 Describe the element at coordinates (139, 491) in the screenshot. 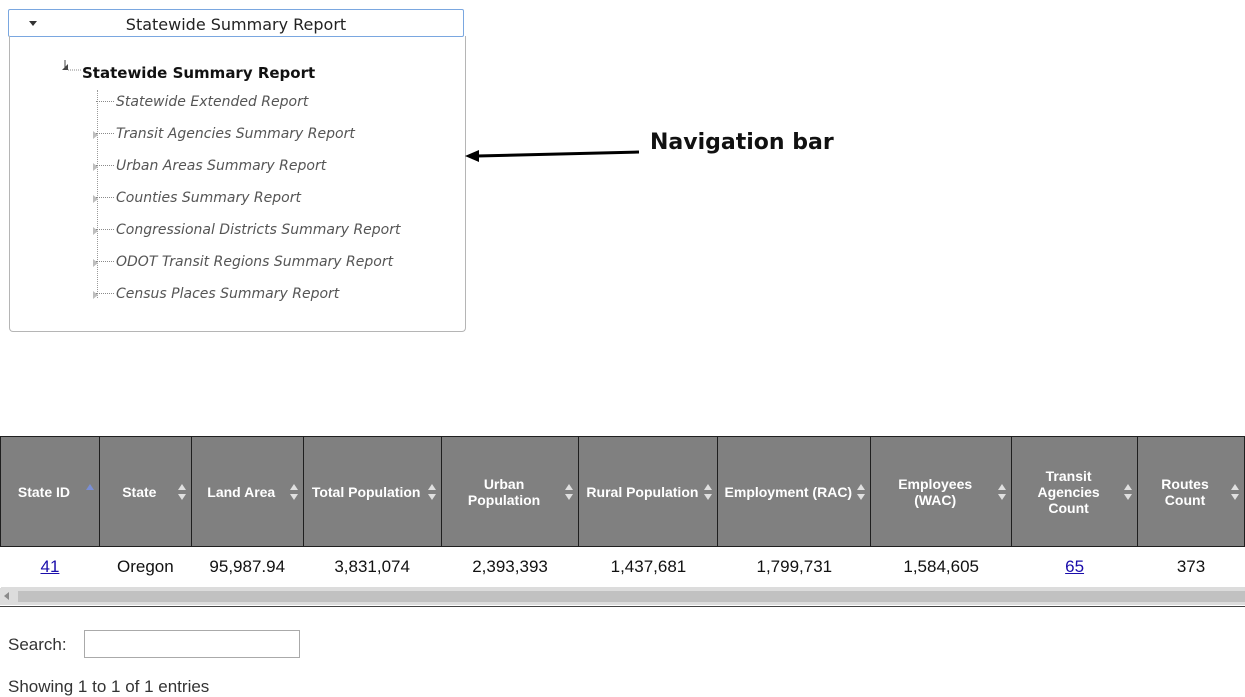

I see `column-header-label: State` at that location.